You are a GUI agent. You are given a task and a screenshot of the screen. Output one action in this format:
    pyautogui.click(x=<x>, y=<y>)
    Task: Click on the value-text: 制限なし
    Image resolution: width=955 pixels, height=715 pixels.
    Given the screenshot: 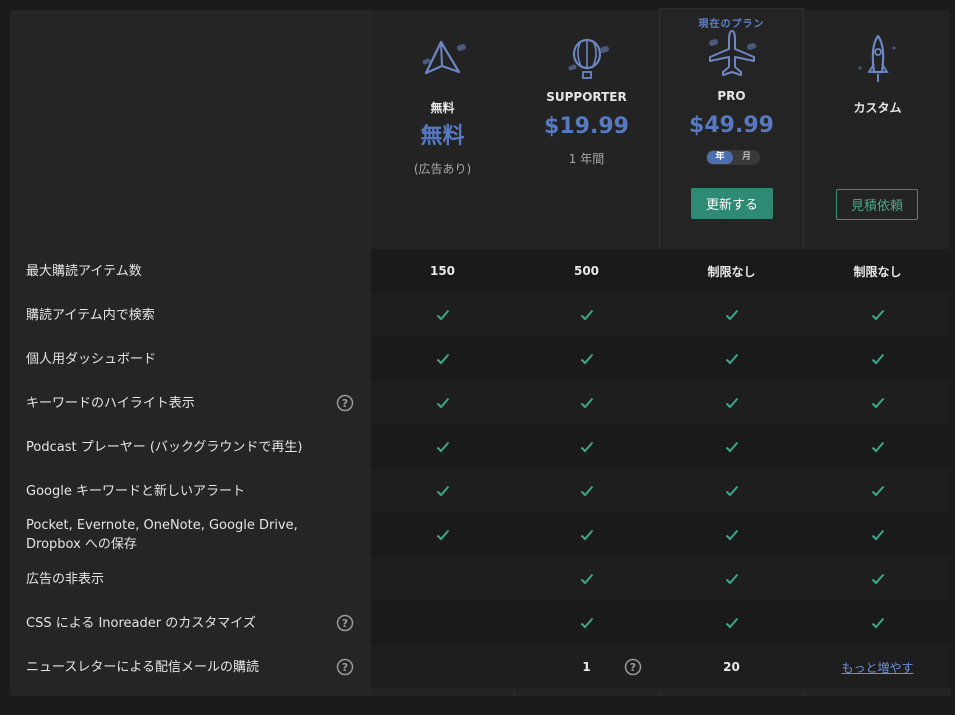 What is the action you would take?
    pyautogui.click(x=877, y=271)
    